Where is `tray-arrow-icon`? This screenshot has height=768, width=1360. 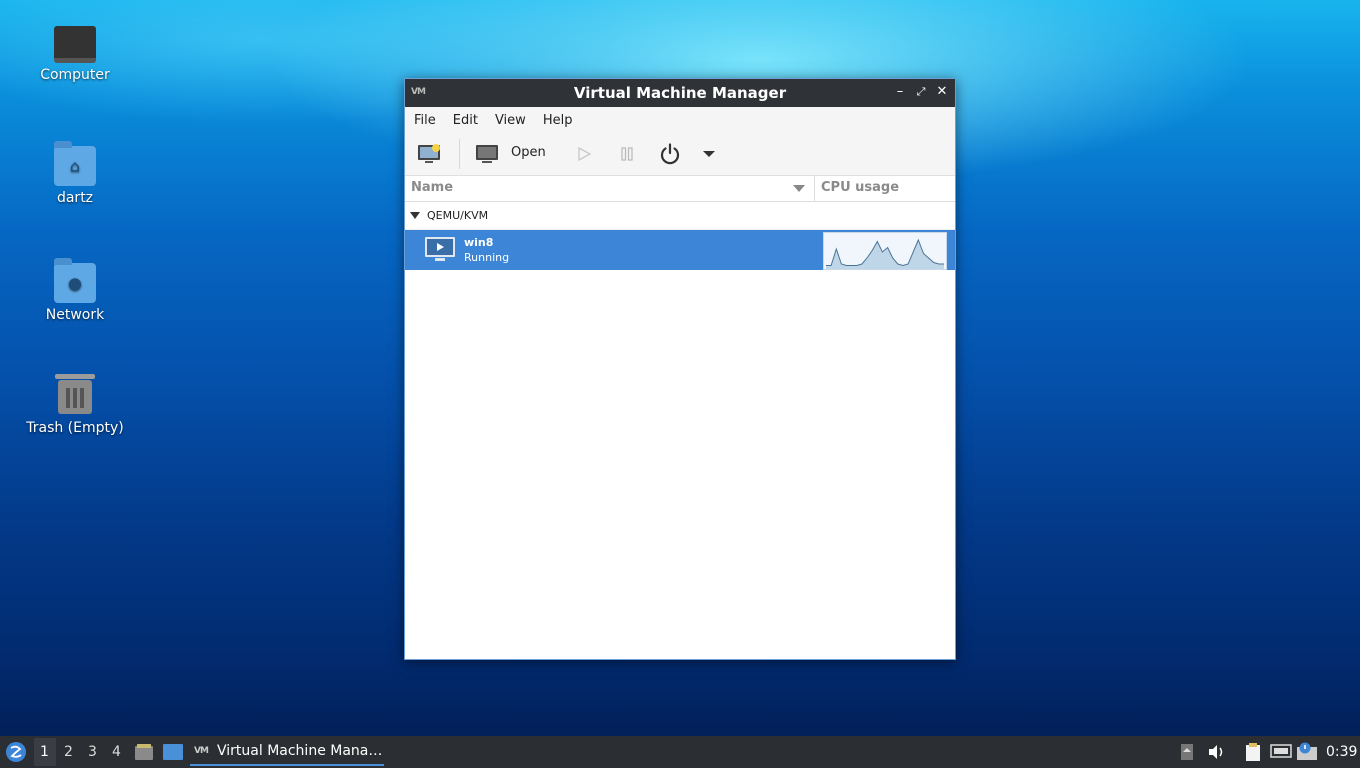 tray-arrow-icon is located at coordinates (1187, 752).